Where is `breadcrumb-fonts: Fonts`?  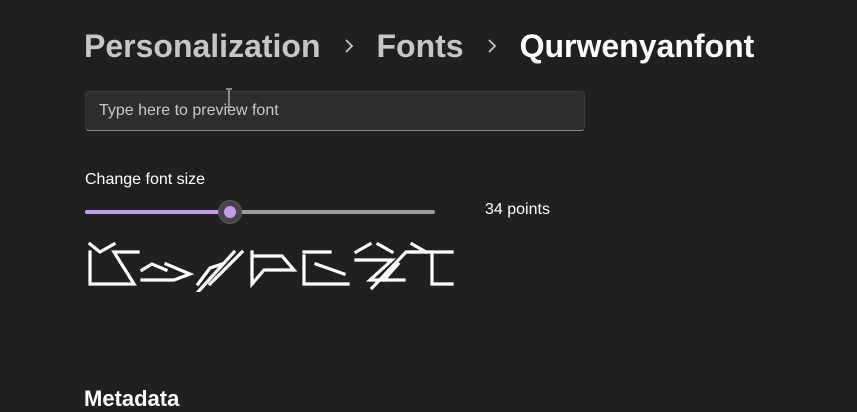 breadcrumb-fonts: Fonts is located at coordinates (420, 46).